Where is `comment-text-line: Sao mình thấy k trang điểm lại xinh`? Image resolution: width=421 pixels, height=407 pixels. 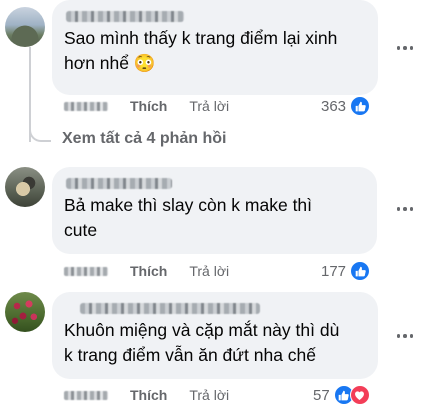 comment-text-line: Sao mình thấy k trang điểm lại xinh is located at coordinates (201, 38).